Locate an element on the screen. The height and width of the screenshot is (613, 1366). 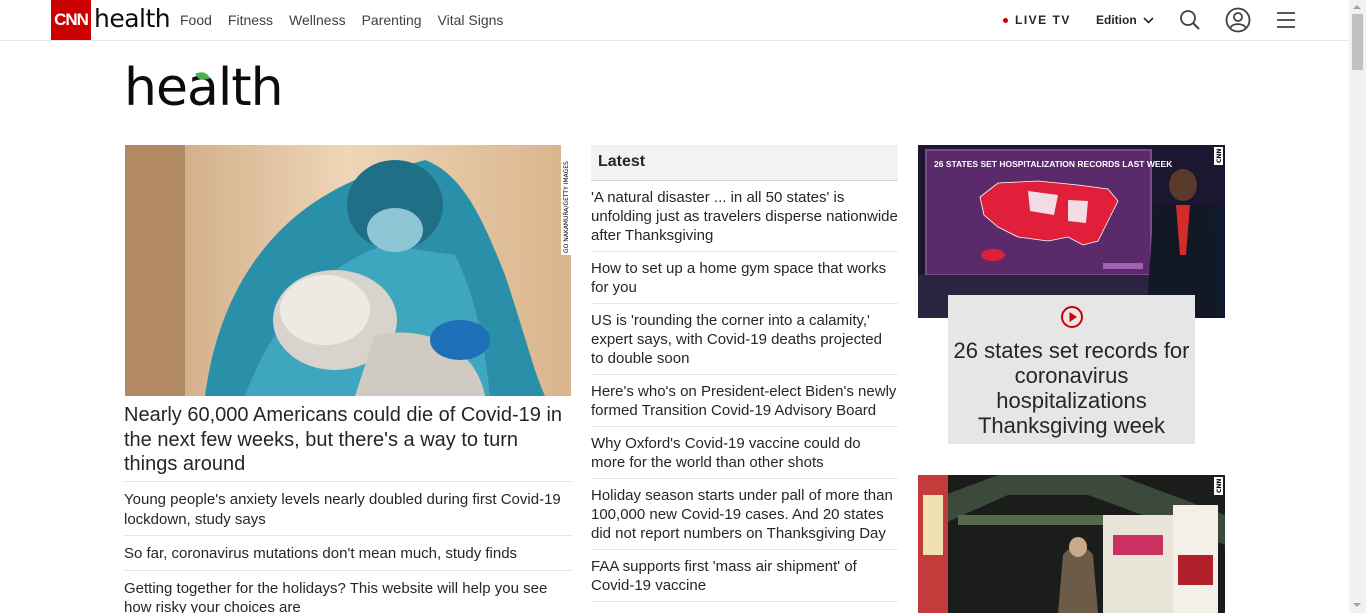
nav-link-parenting: Parenting is located at coordinates (392, 20).